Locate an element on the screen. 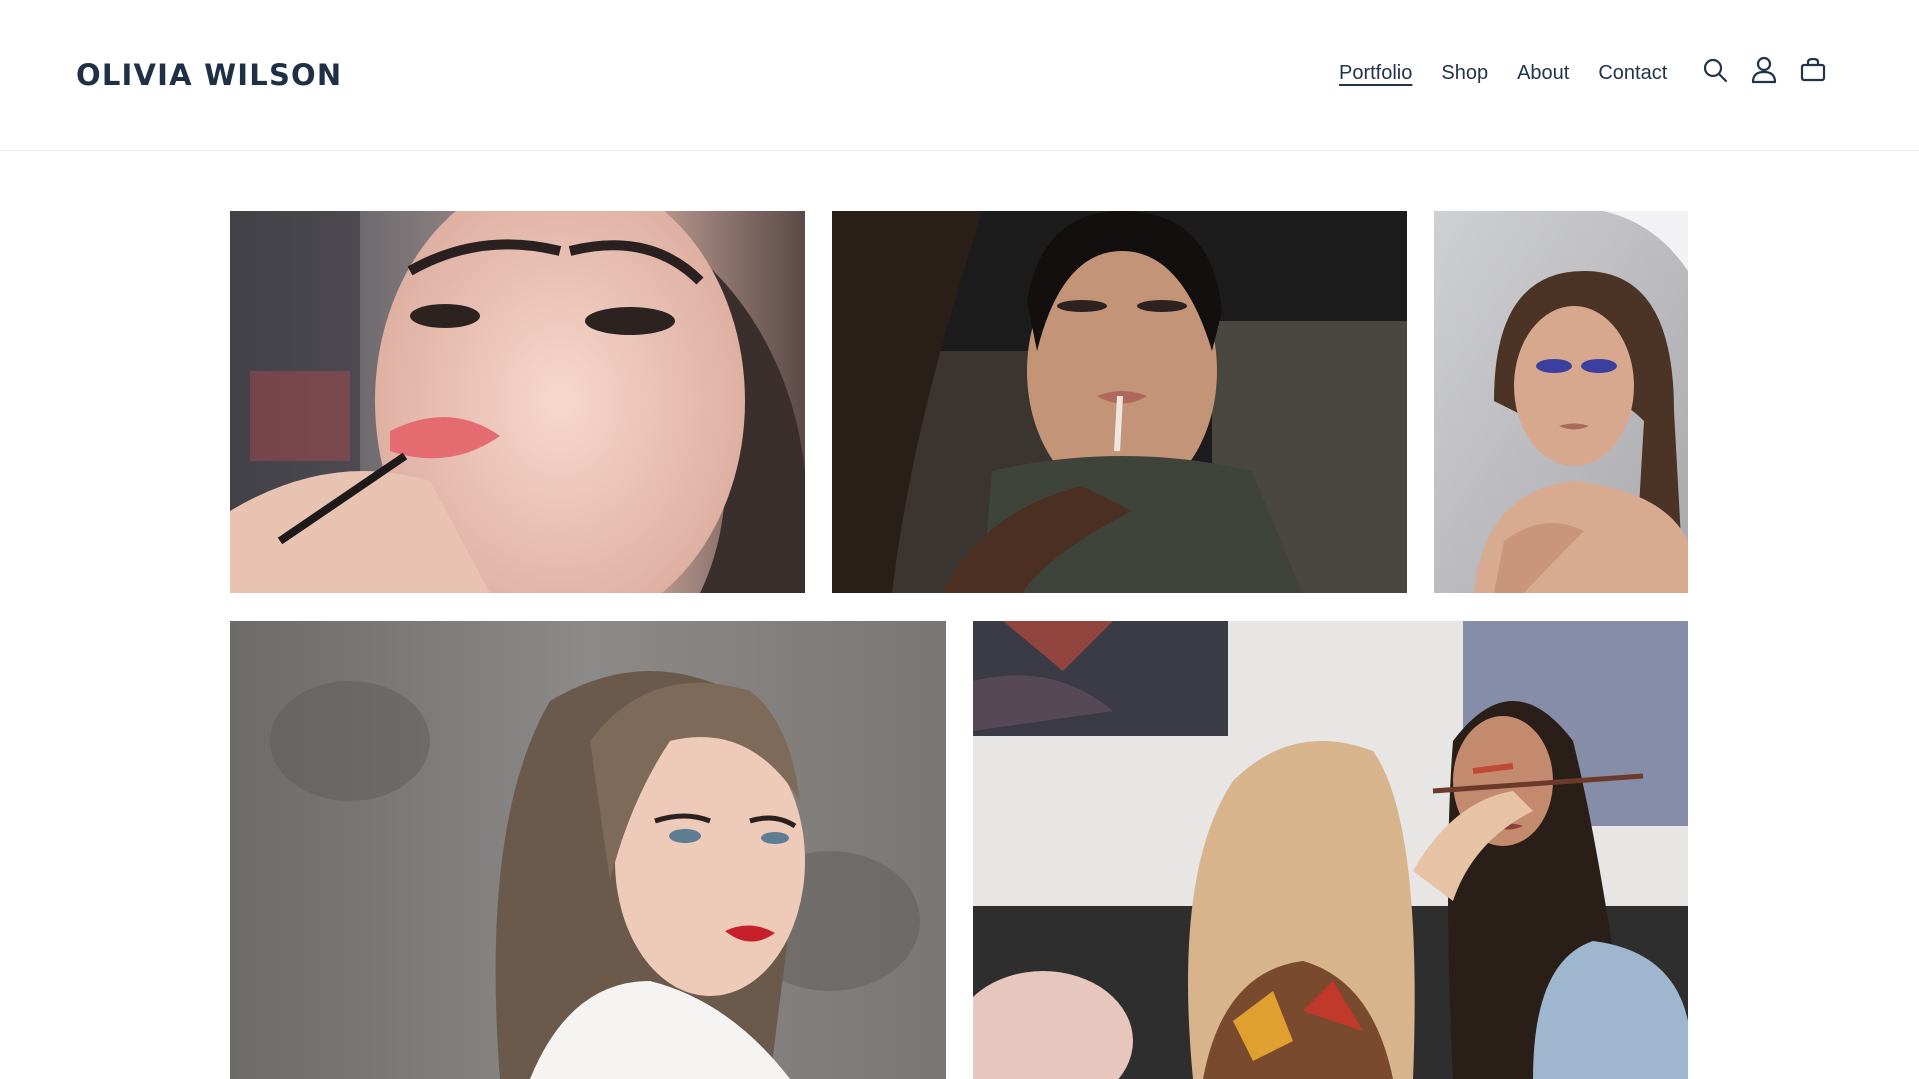 The image size is (1919, 1079). brand-logo: OLIVIA WILSON is located at coordinates (209, 75).